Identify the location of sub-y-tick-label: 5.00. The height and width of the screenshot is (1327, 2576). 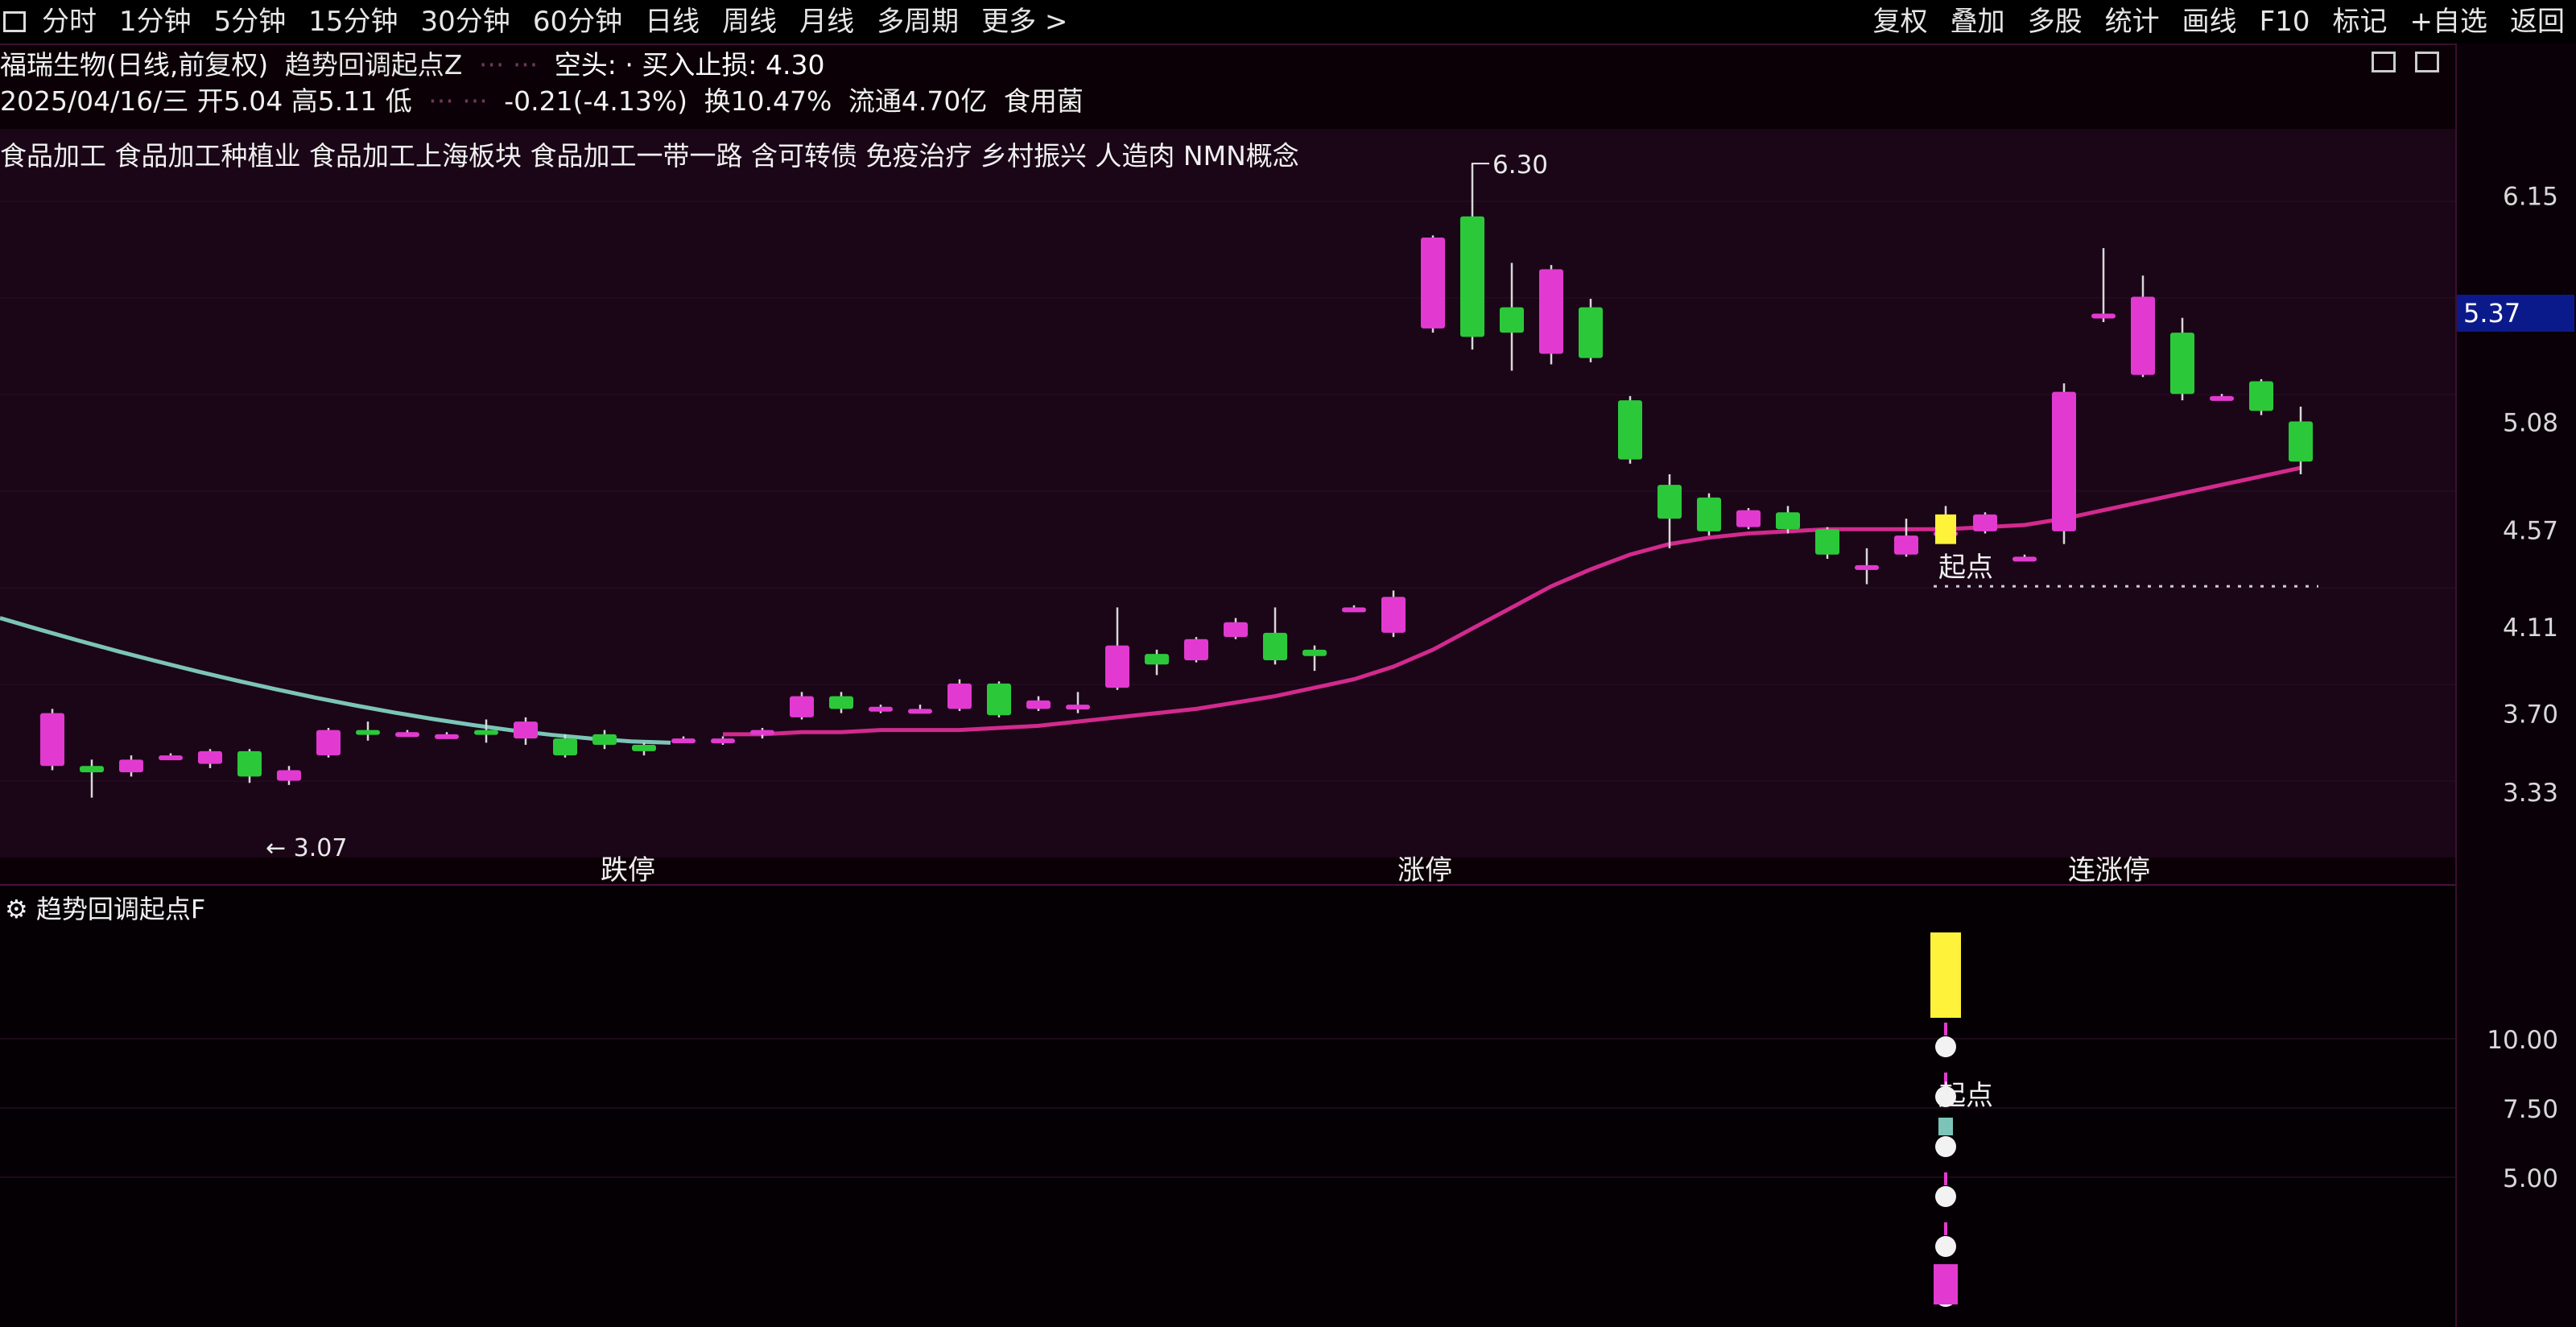
(2530, 1178).